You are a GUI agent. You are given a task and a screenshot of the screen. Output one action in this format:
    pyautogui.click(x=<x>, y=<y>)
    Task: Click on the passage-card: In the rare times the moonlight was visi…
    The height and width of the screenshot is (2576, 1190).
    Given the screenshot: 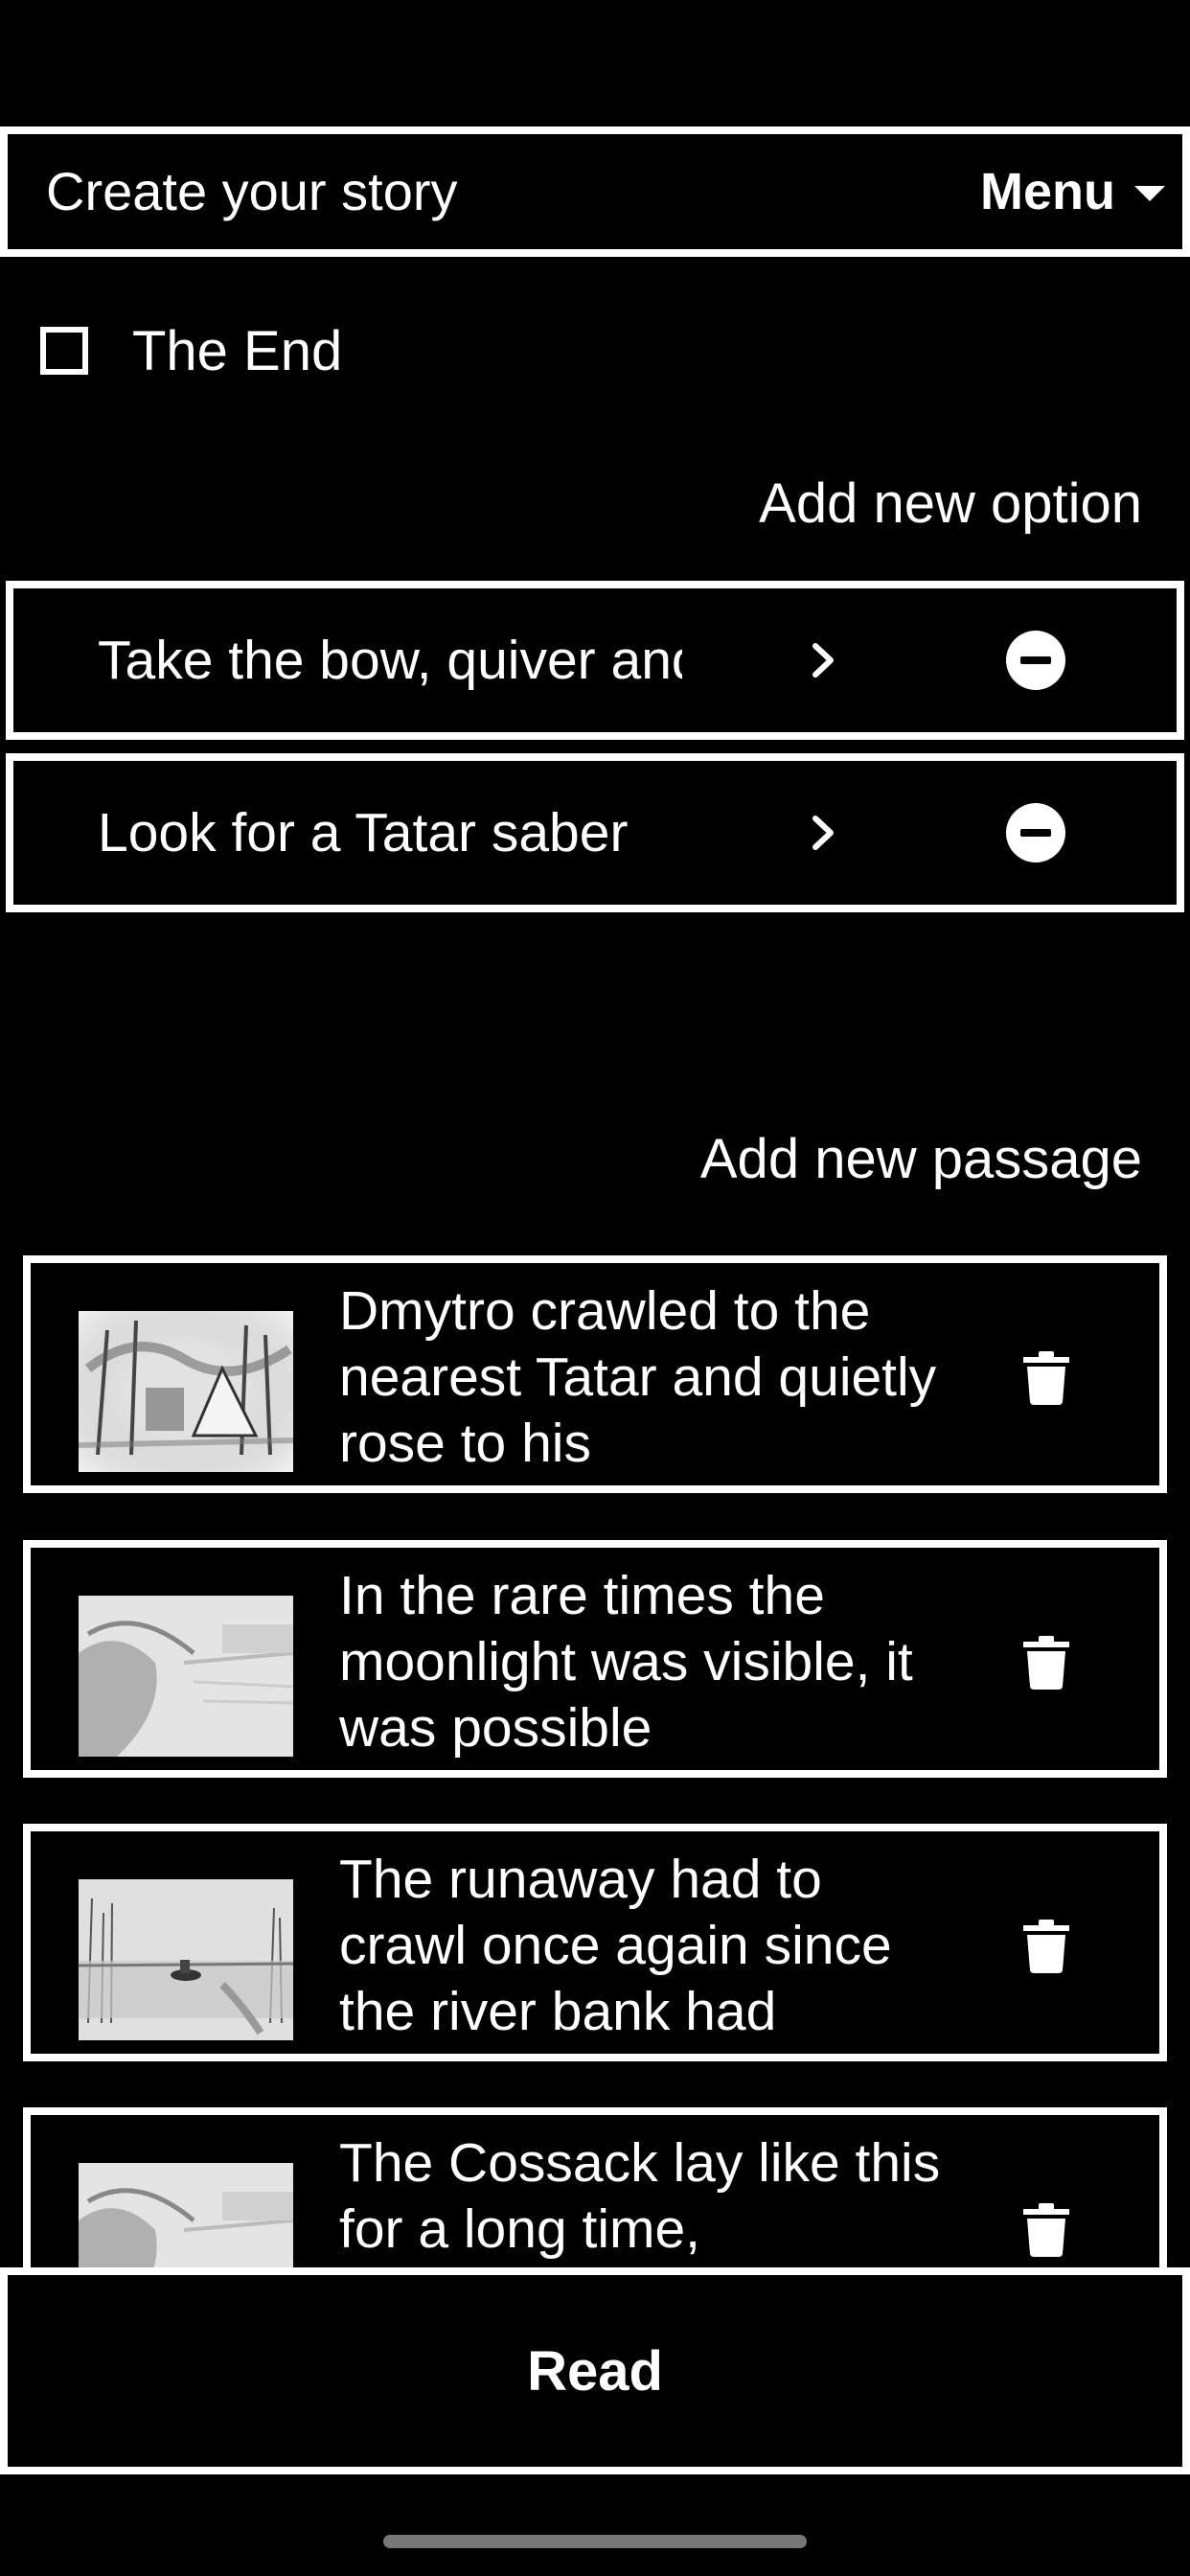 What is the action you would take?
    pyautogui.click(x=595, y=1659)
    